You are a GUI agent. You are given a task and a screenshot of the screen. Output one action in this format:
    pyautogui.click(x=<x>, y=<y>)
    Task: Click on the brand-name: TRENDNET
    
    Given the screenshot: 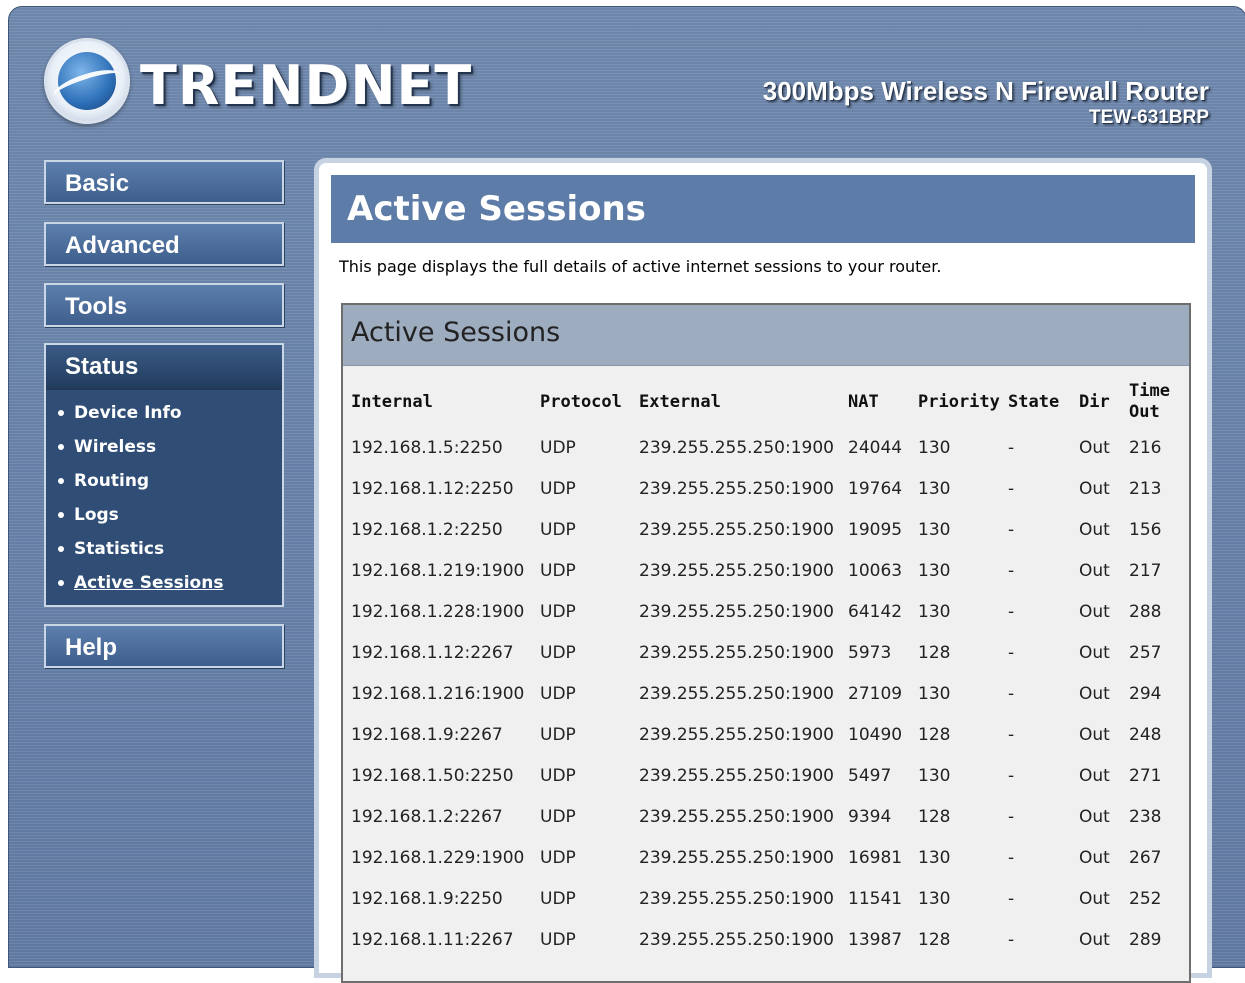 What is the action you would take?
    pyautogui.click(x=306, y=85)
    